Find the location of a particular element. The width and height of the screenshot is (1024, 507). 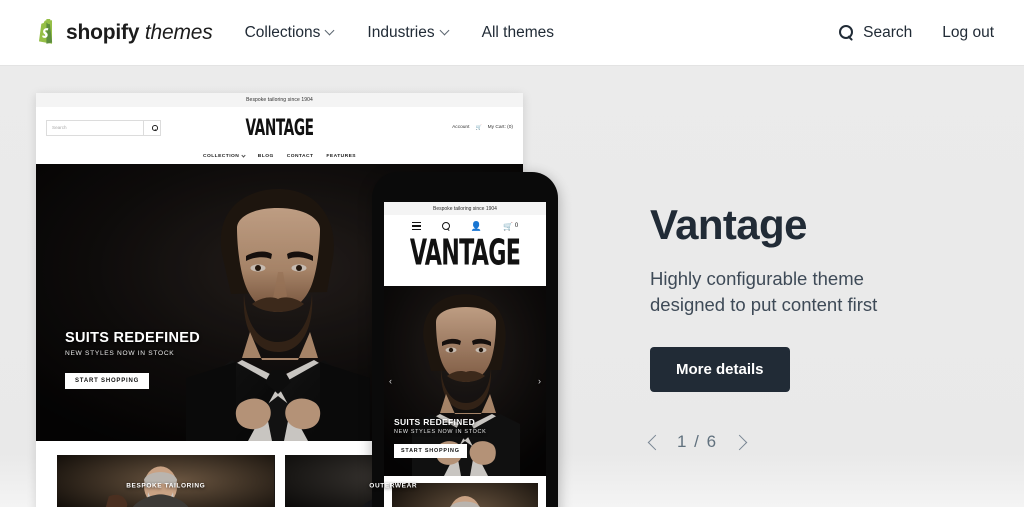

shopify-themes-logo: shopify themes is located at coordinates (123, 32).